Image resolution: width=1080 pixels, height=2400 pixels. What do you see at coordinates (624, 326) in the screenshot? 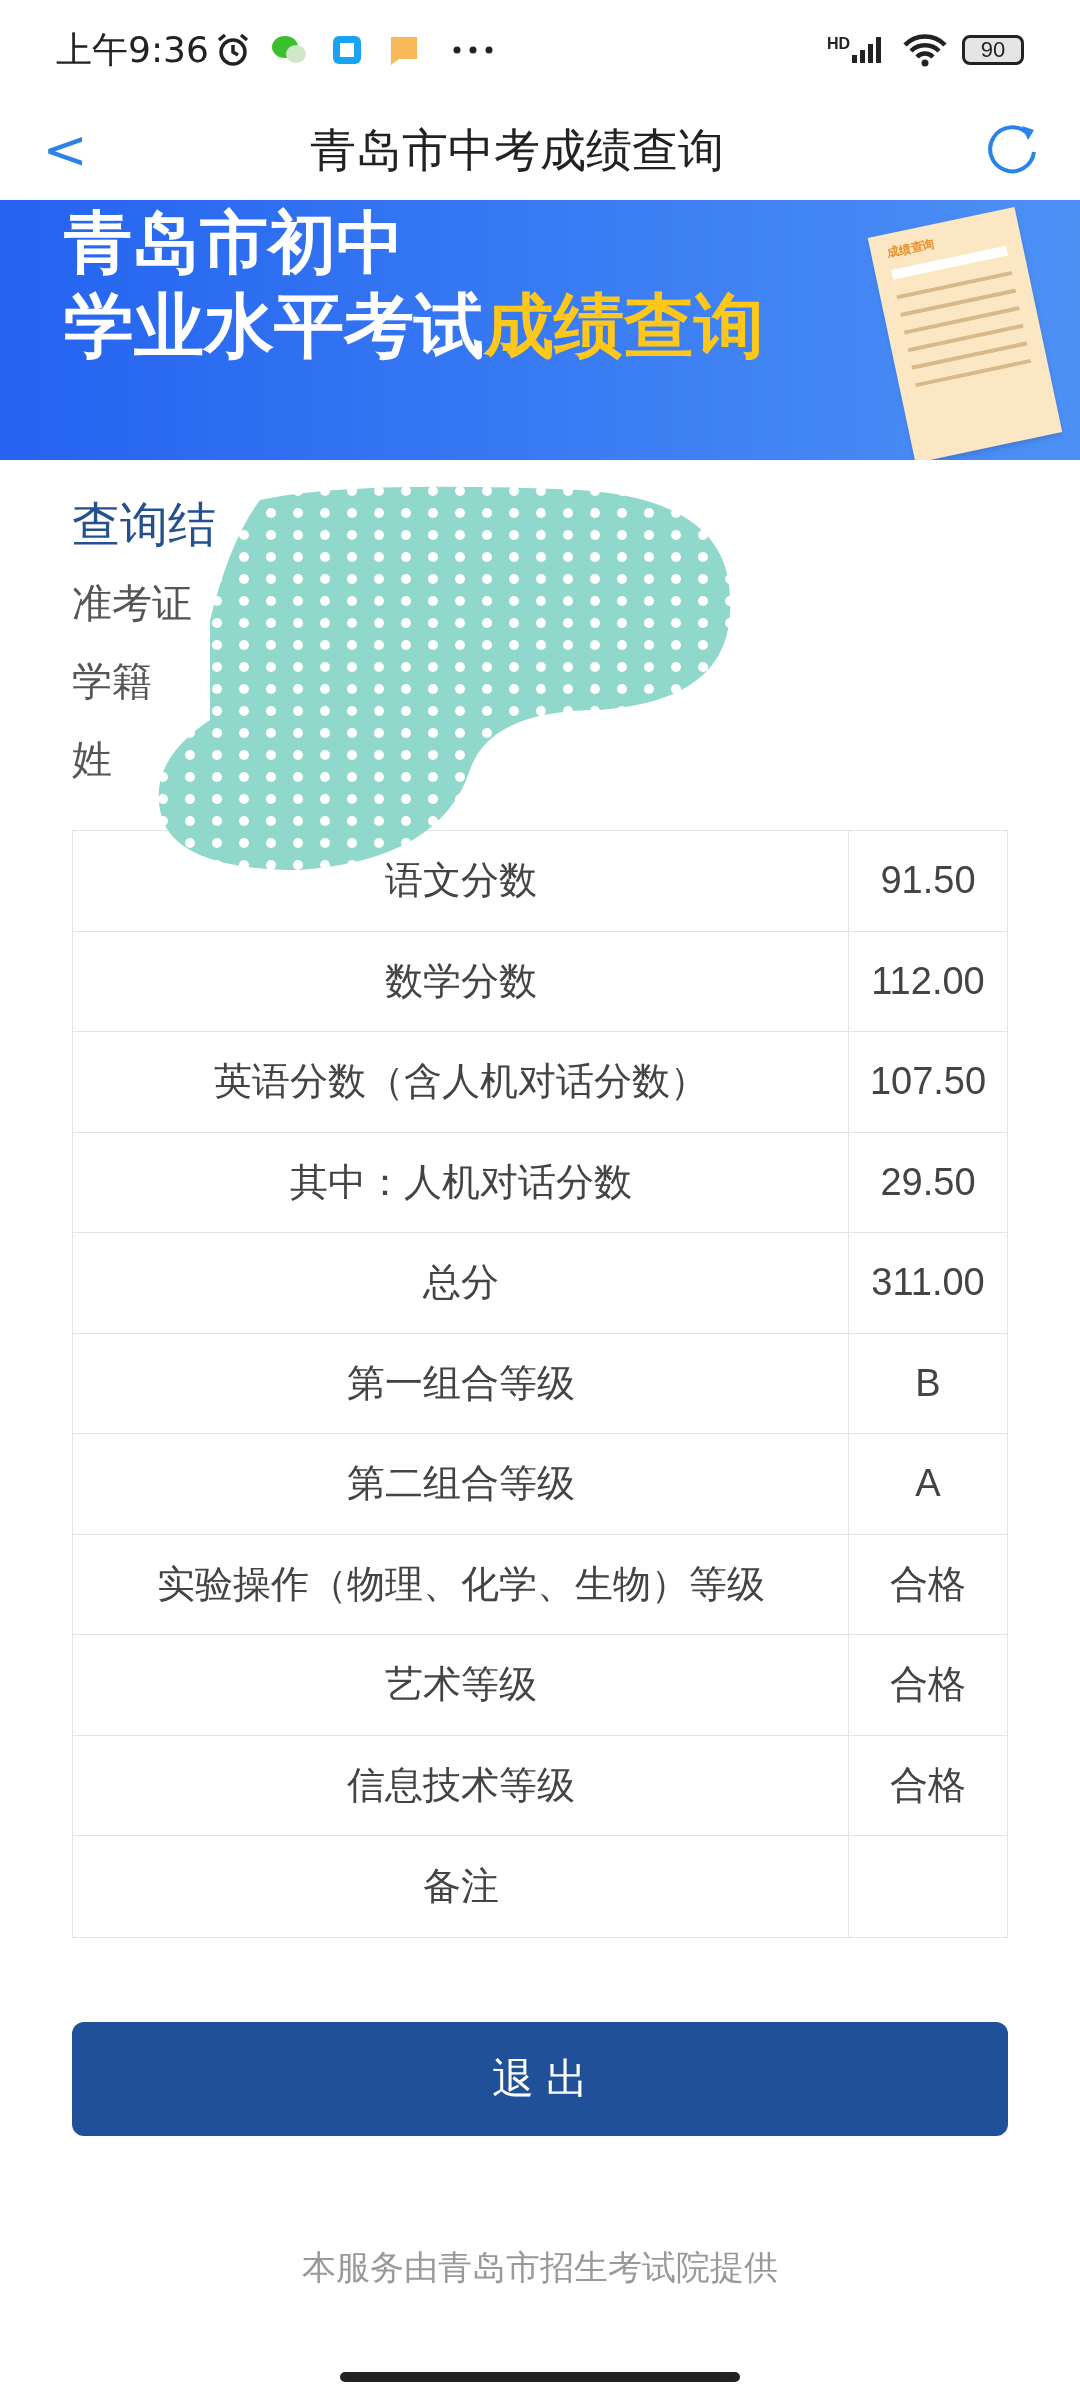
I see `banner-highlight: 成绩查询` at bounding box center [624, 326].